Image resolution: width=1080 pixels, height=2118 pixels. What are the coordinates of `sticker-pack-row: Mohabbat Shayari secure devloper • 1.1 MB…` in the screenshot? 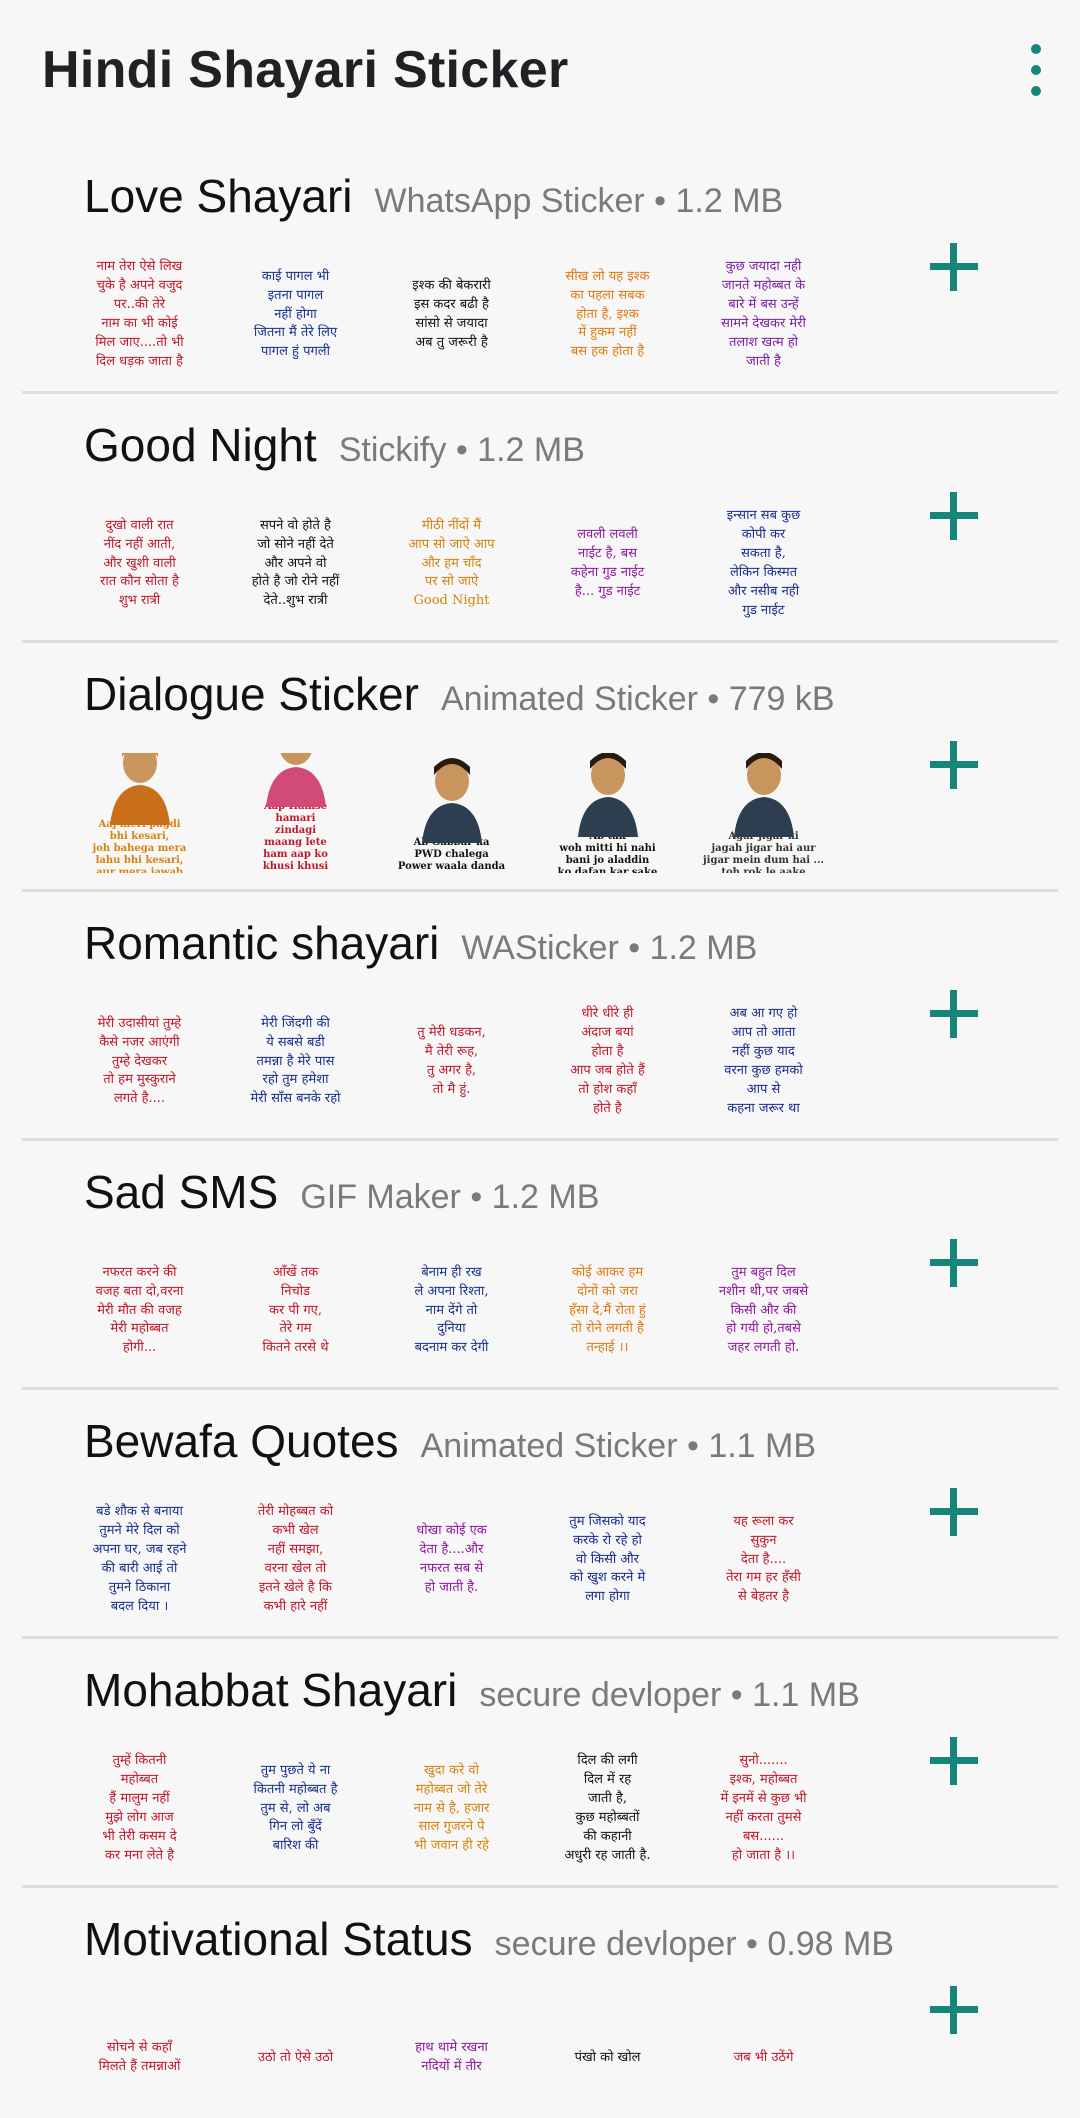 It's located at (540, 1763).